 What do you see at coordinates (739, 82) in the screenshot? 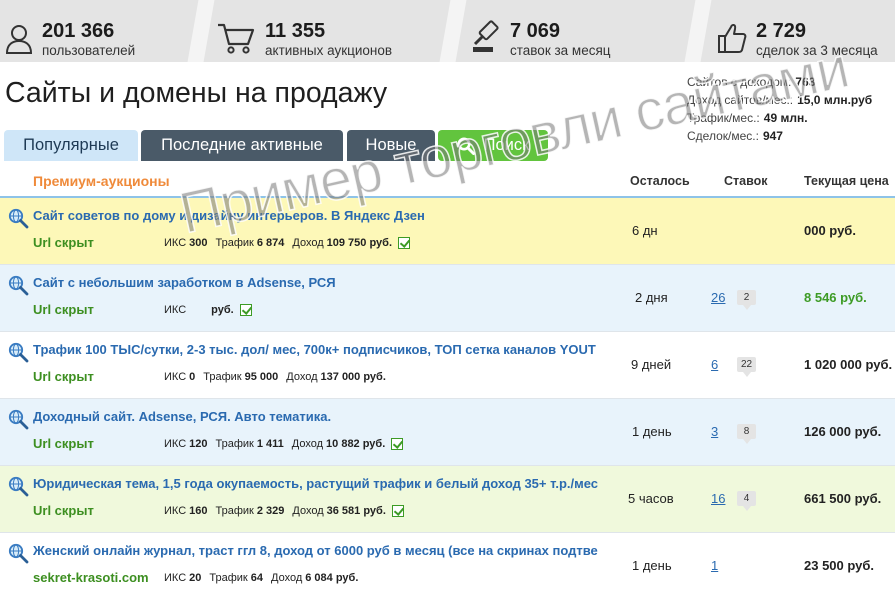
I see `summary-label: Сайтов с доходом:` at bounding box center [739, 82].